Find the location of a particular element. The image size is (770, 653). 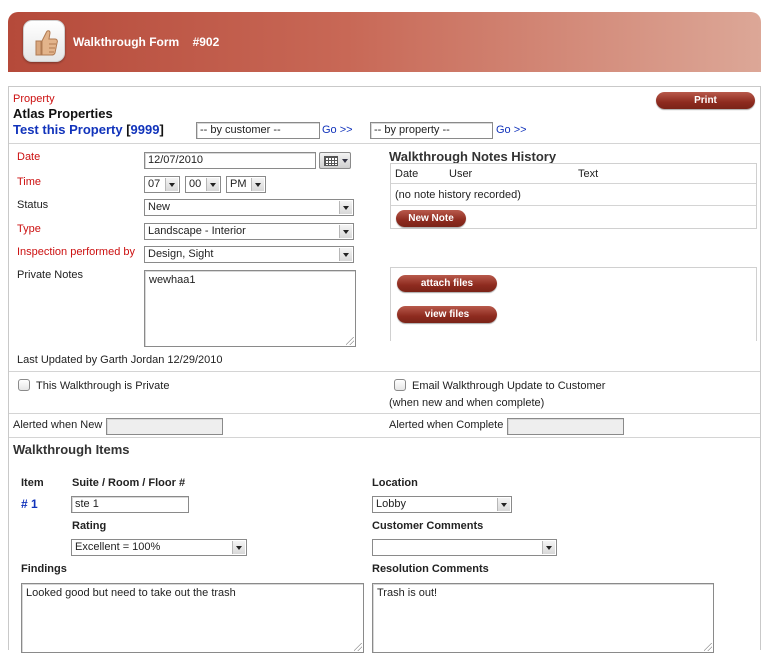

history-empty-text: (no note history recorded) is located at coordinates (458, 195).